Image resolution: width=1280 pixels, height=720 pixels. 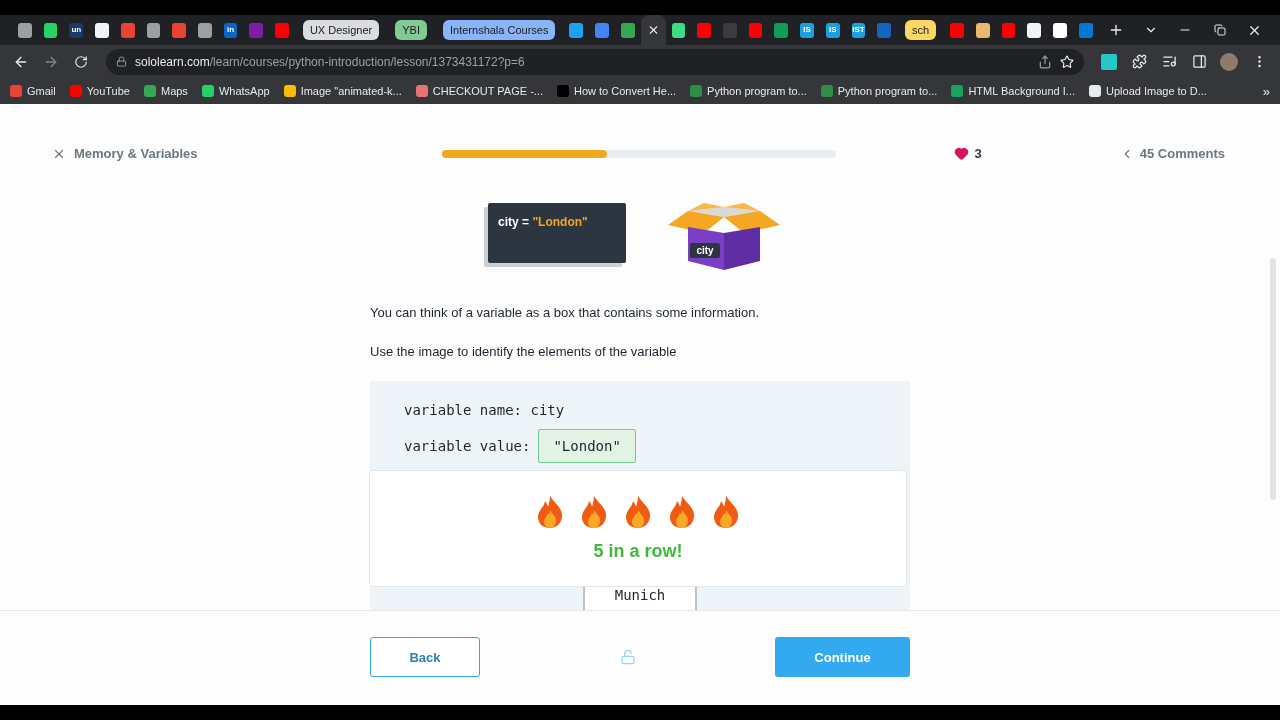 What do you see at coordinates (653, 30) in the screenshot?
I see `browser-tab` at bounding box center [653, 30].